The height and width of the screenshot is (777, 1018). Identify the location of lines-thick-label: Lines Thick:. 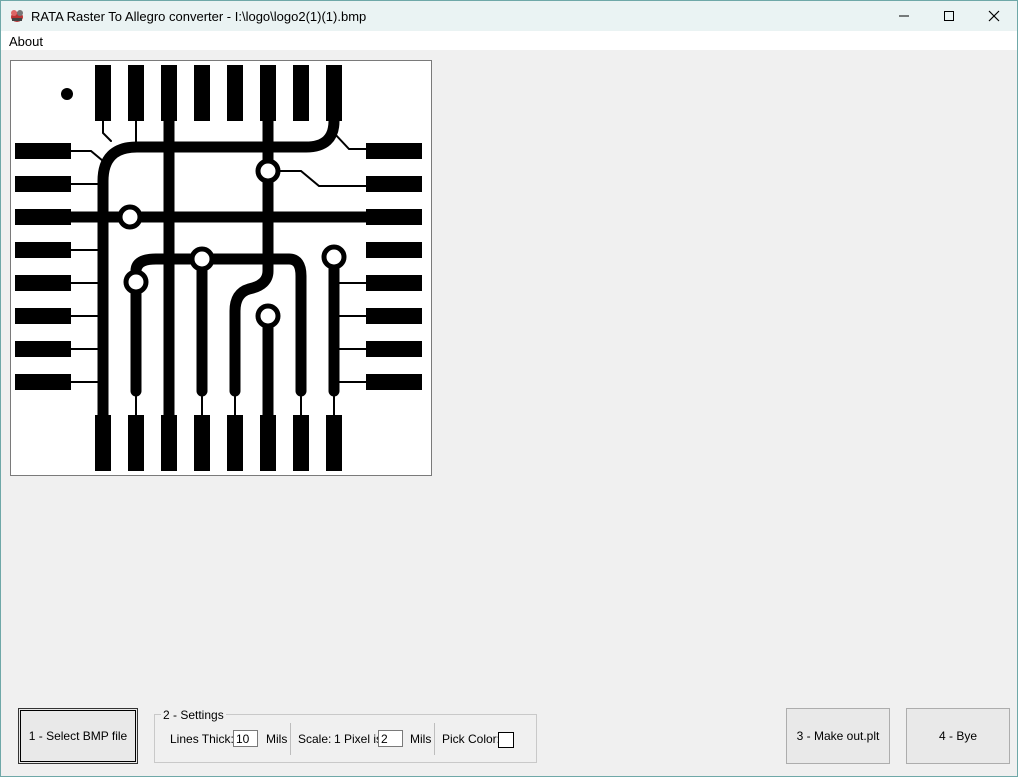
(202, 739).